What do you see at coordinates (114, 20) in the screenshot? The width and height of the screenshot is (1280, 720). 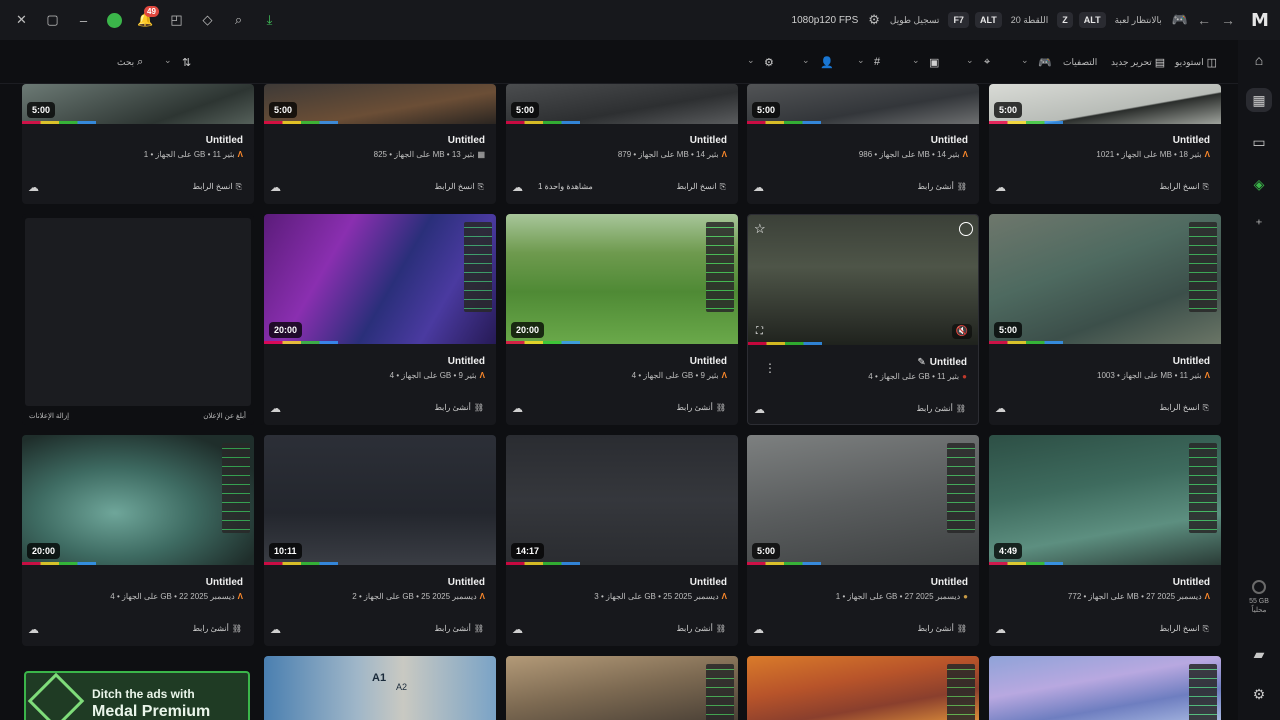 I see `status-indicator` at bounding box center [114, 20].